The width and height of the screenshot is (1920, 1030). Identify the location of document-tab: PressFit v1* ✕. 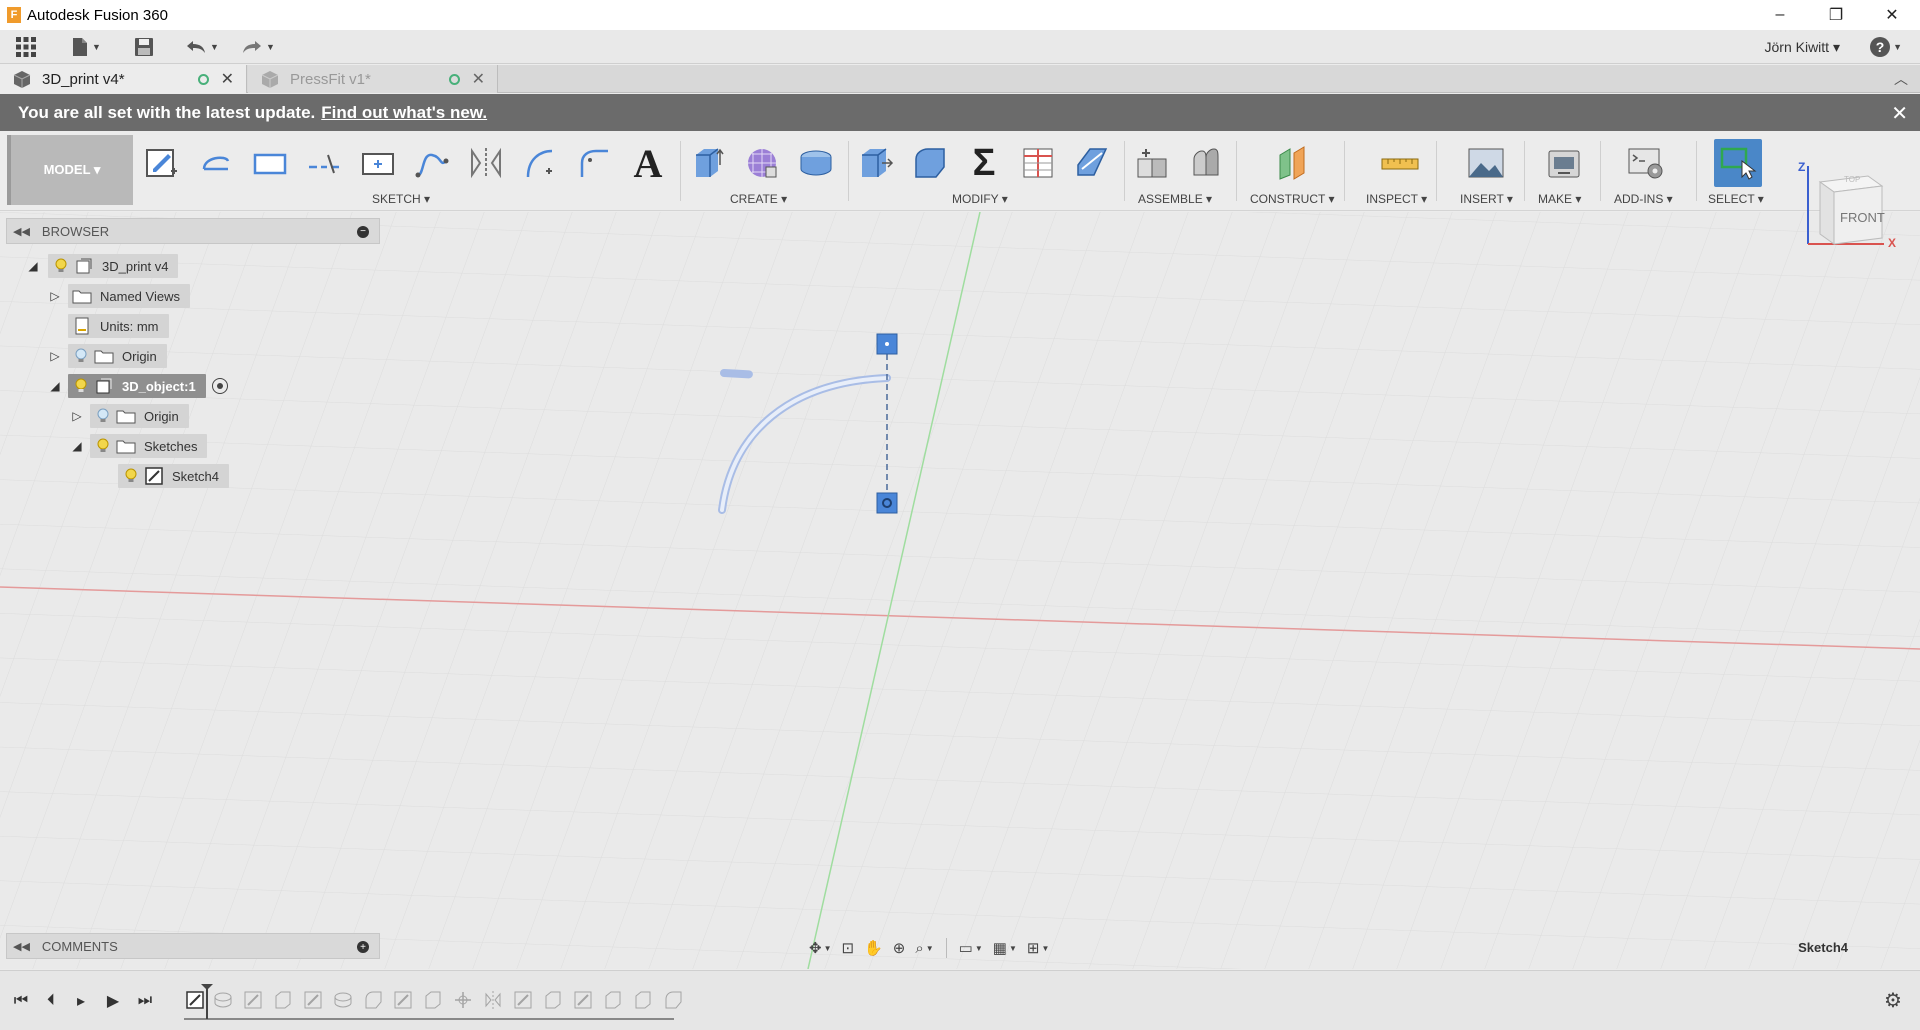
(373, 79).